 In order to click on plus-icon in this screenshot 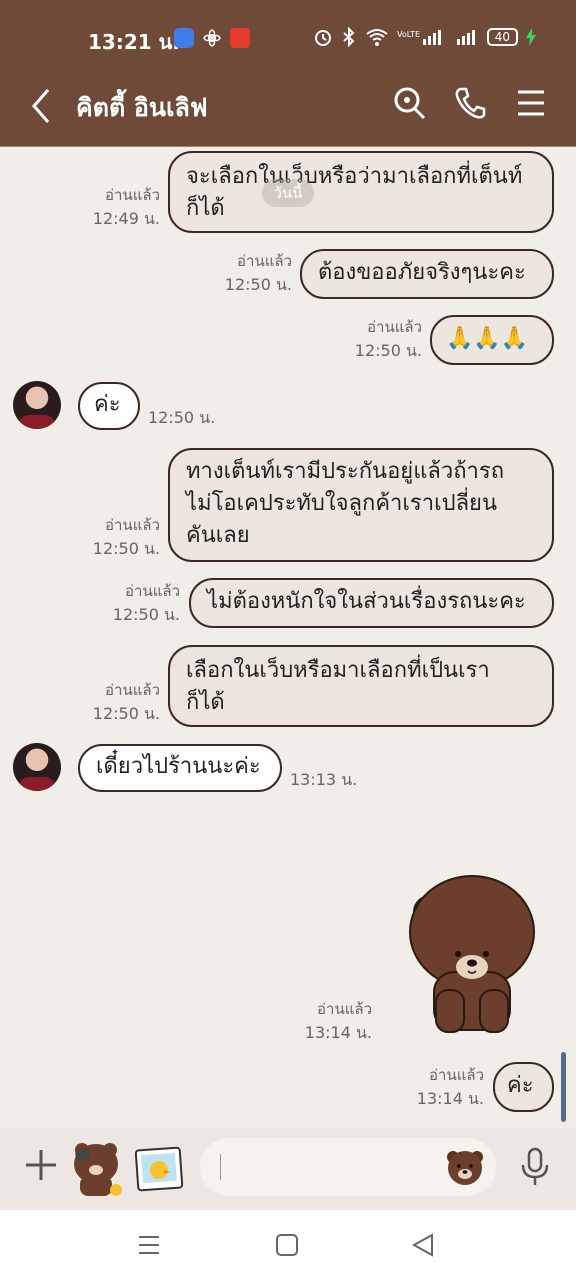, I will do `click(41, 1165)`.